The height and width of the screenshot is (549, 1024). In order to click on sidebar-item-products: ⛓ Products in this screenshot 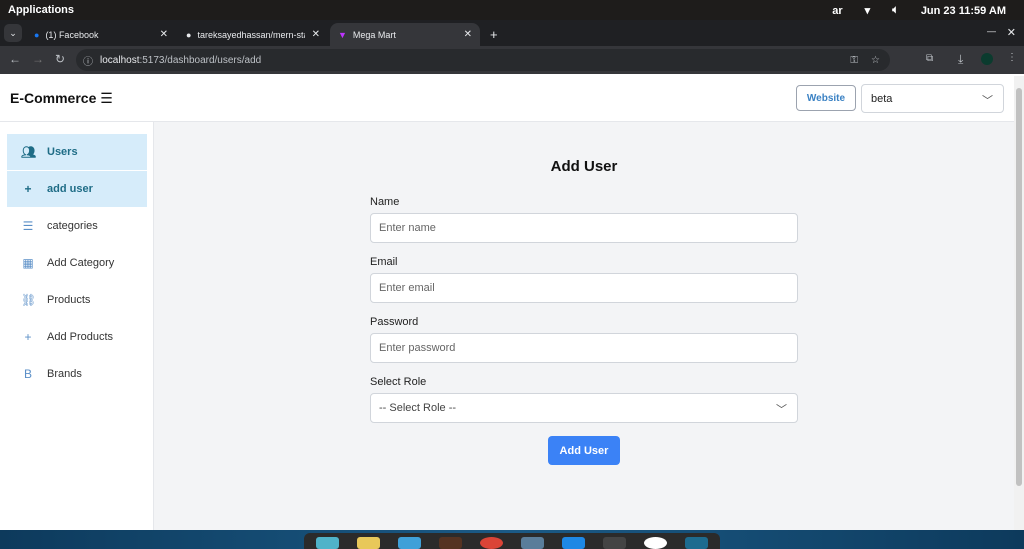, I will do `click(77, 300)`.